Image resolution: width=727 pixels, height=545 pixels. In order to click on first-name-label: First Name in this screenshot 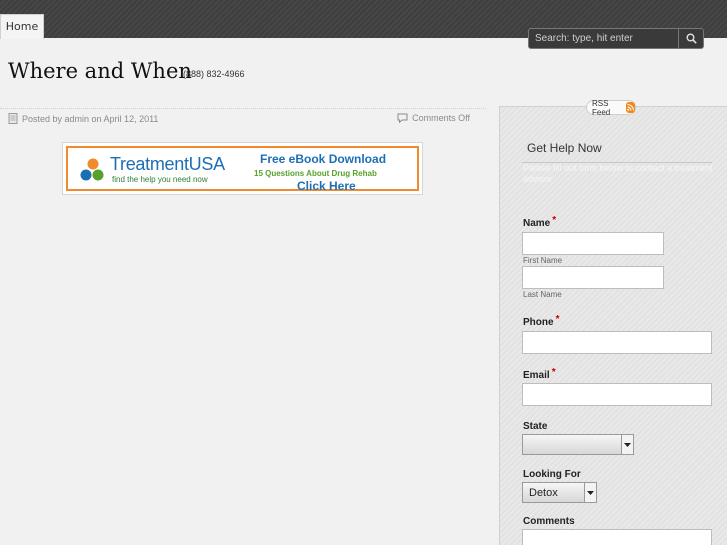, I will do `click(543, 260)`.